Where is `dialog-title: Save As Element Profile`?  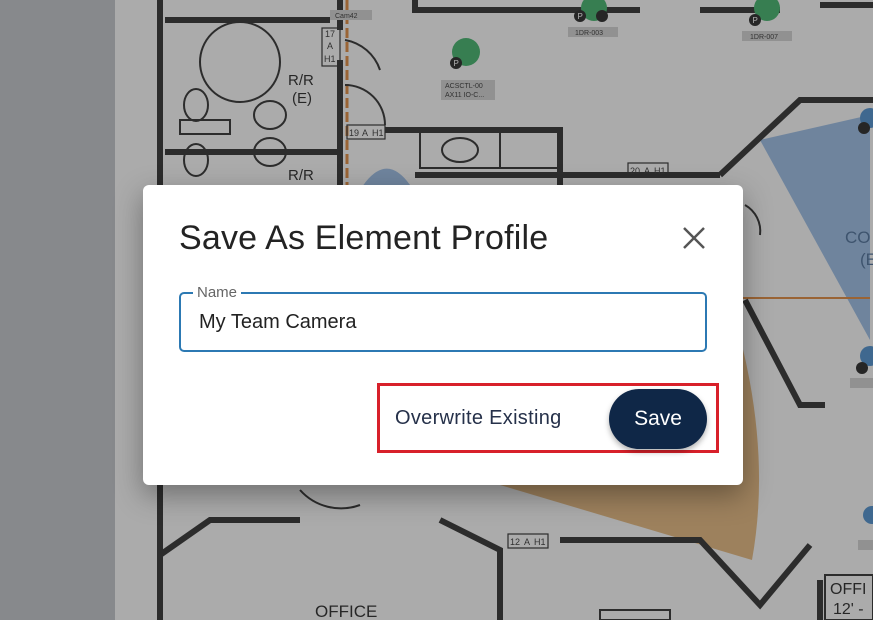 dialog-title: Save As Element Profile is located at coordinates (364, 238).